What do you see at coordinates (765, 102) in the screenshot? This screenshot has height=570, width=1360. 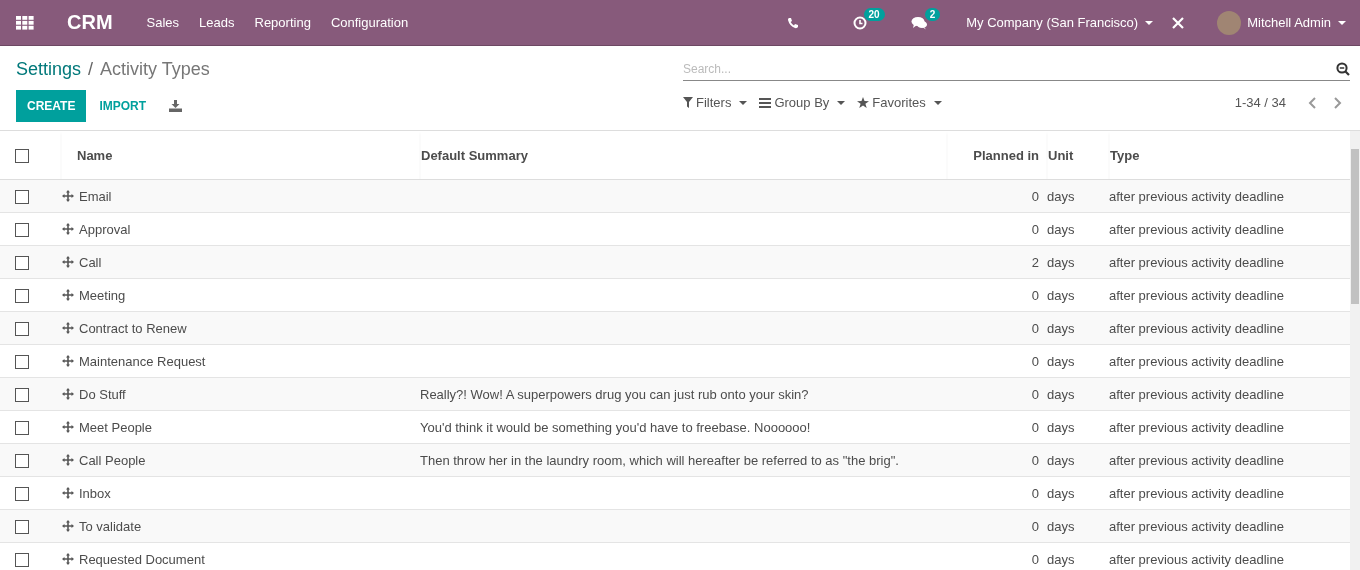 I see `list-icon` at bounding box center [765, 102].